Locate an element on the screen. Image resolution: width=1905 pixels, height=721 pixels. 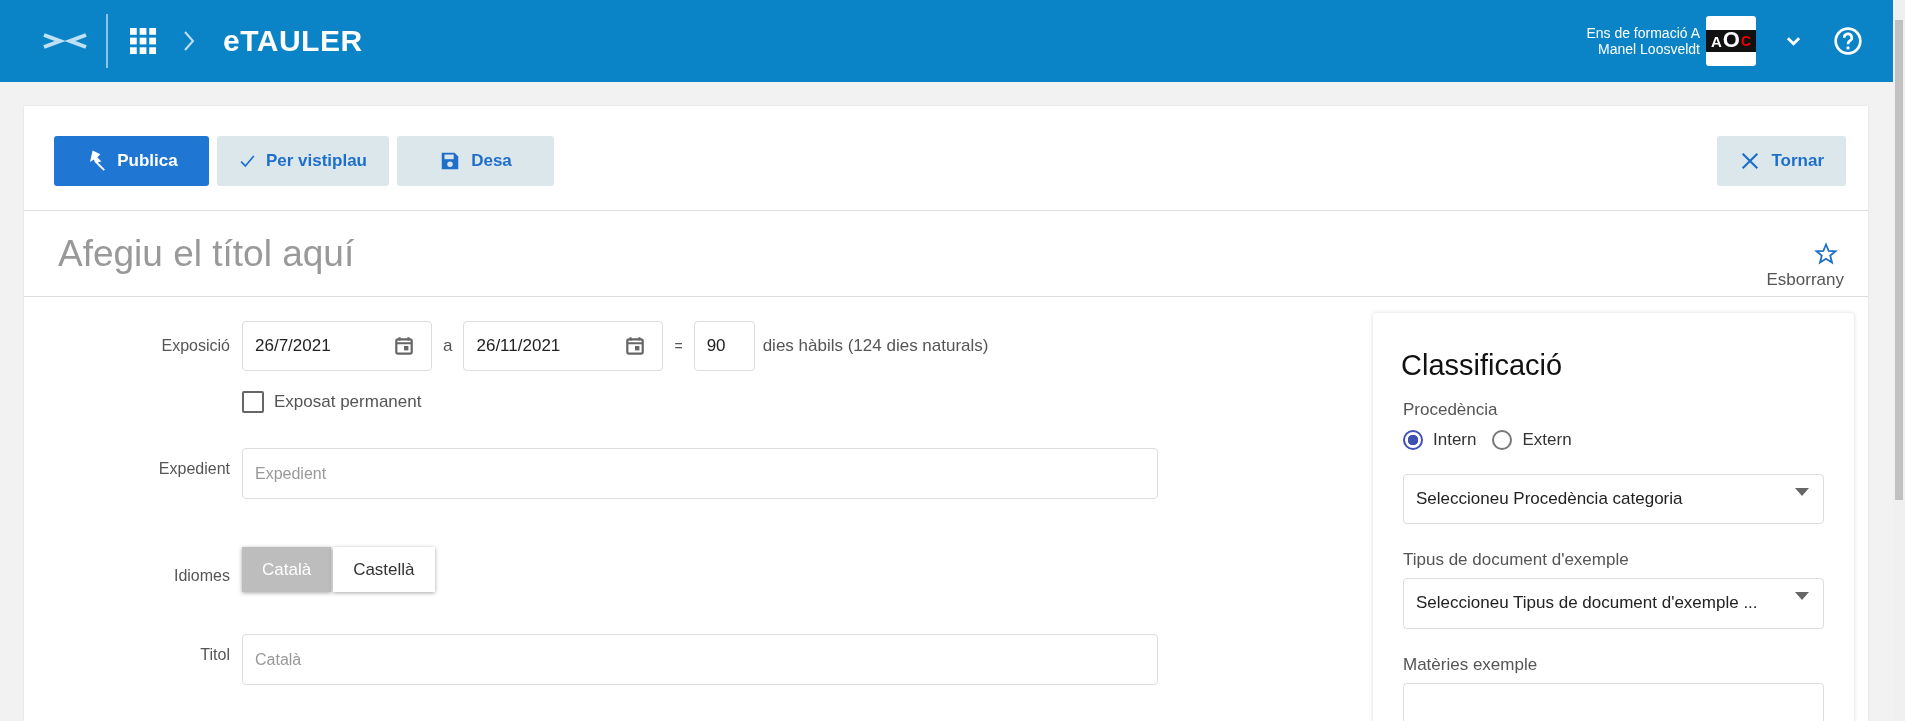
organization-name: Ens de formació A is located at coordinates (1643, 33).